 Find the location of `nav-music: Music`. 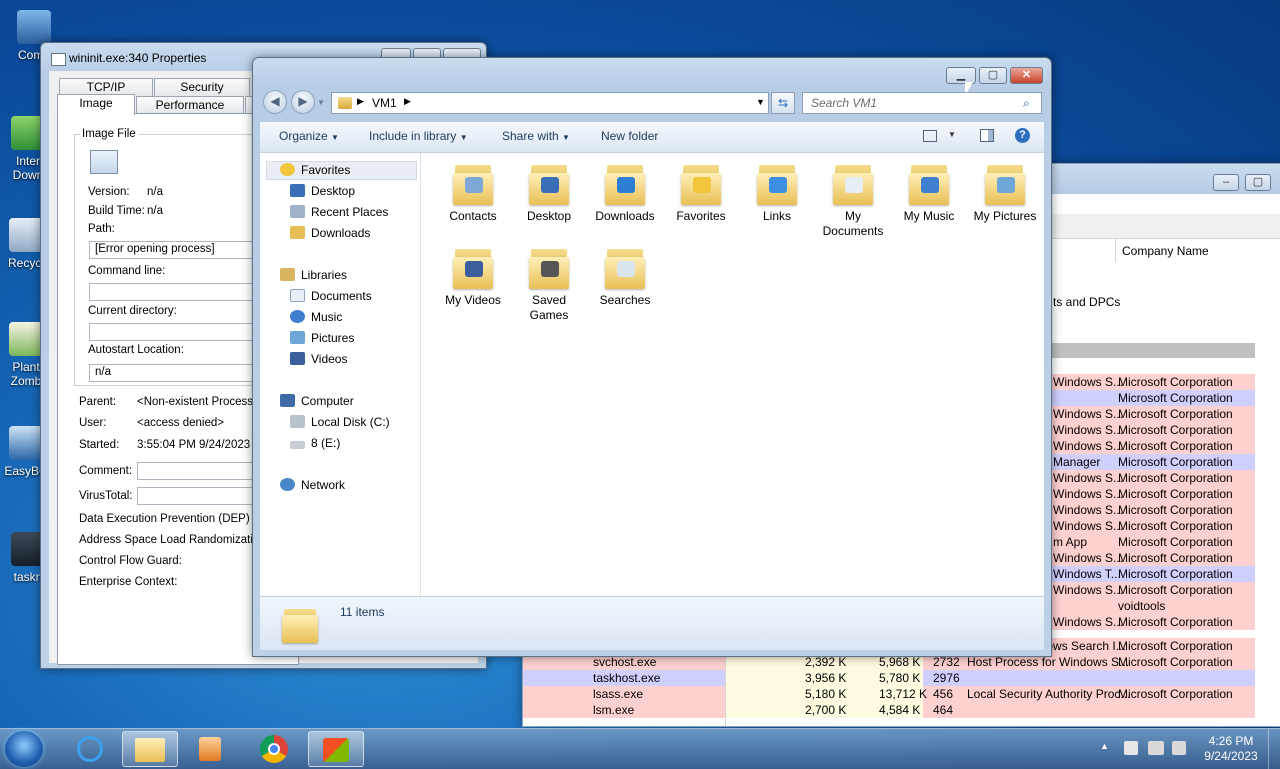

nav-music: Music is located at coordinates (316, 317).